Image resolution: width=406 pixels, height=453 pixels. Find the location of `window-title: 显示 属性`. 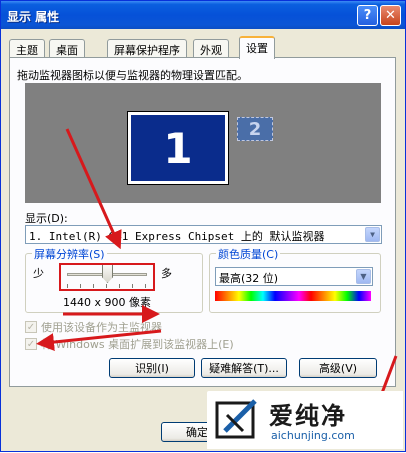

window-title: 显示 属性 is located at coordinates (33, 17).